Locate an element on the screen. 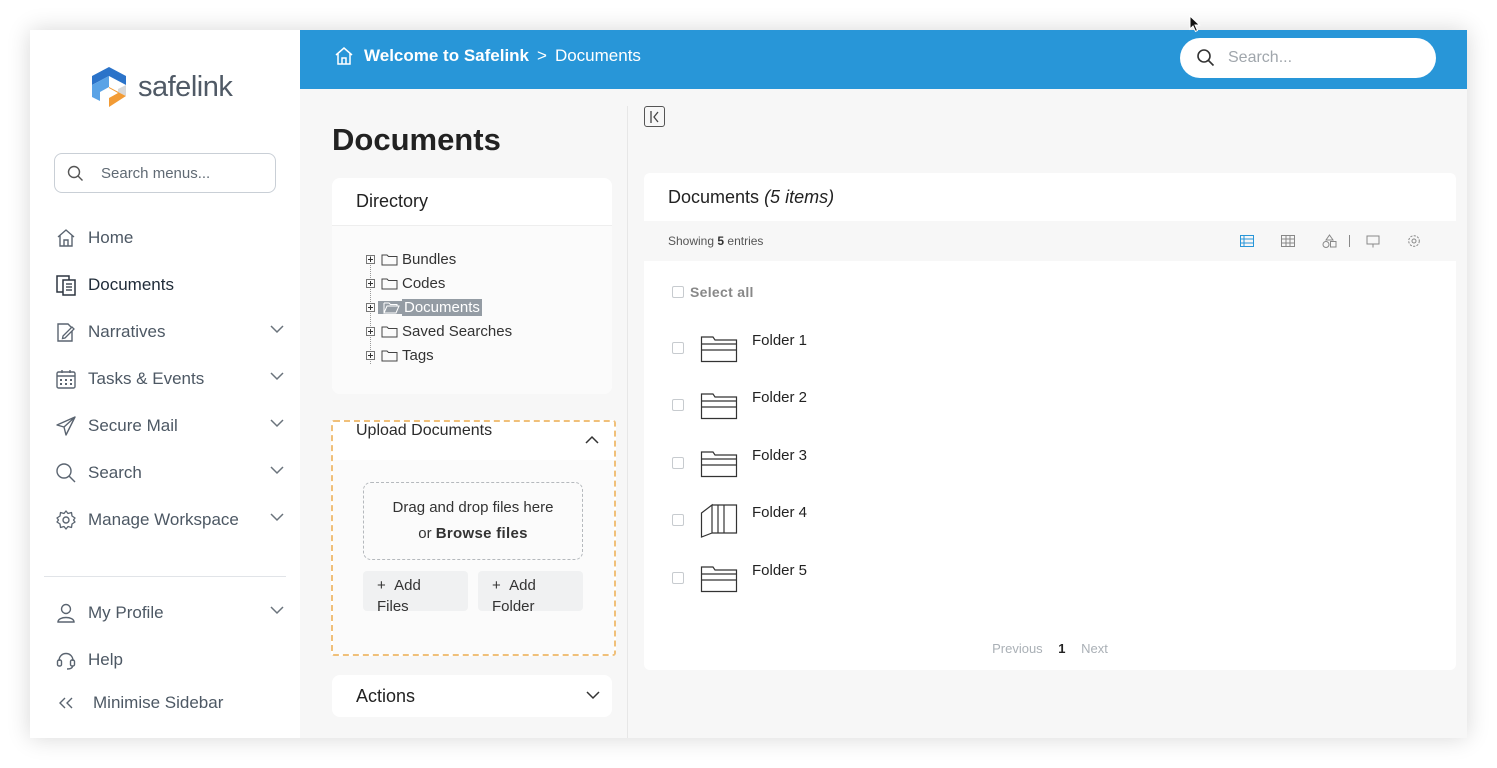 This screenshot has height=768, width=1497. sidebar-item-secure-mail: Secure Mail is located at coordinates (169, 426).